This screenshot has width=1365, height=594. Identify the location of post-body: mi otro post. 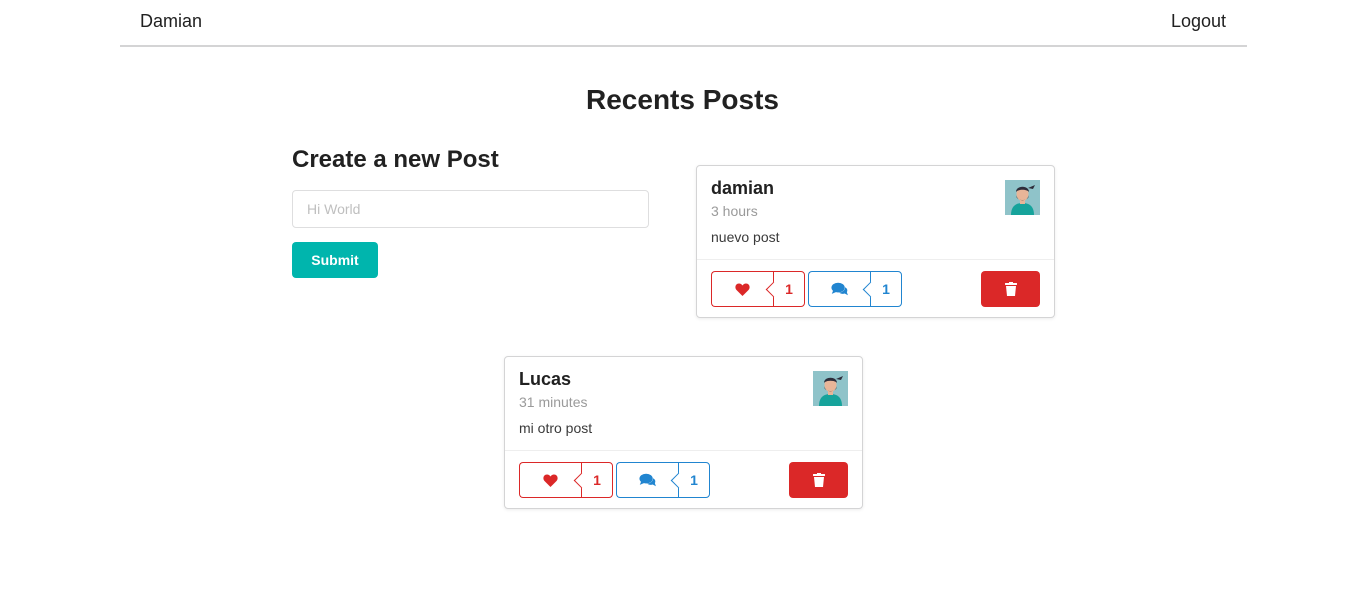
(556, 428).